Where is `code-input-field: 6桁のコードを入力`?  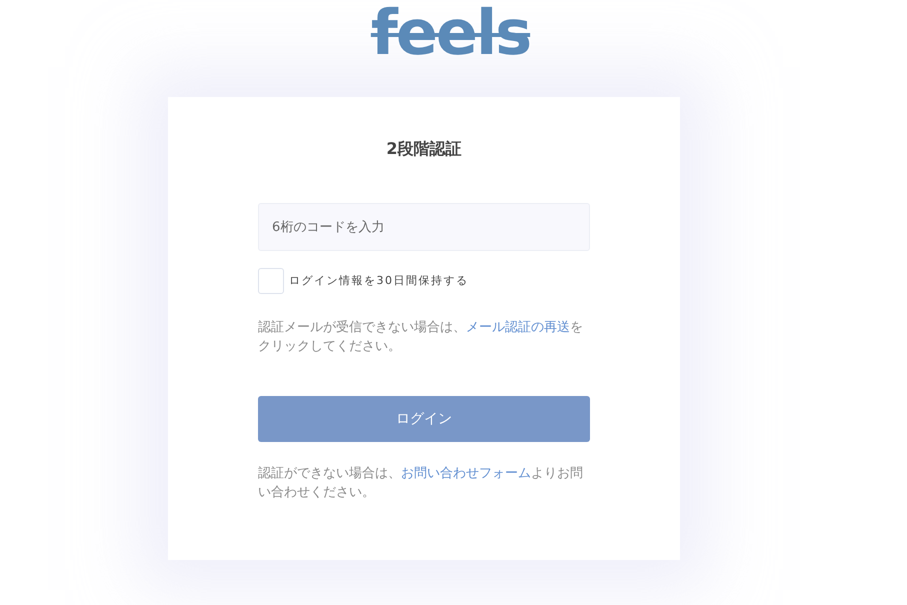 code-input-field: 6桁のコードを入力 is located at coordinates (424, 227).